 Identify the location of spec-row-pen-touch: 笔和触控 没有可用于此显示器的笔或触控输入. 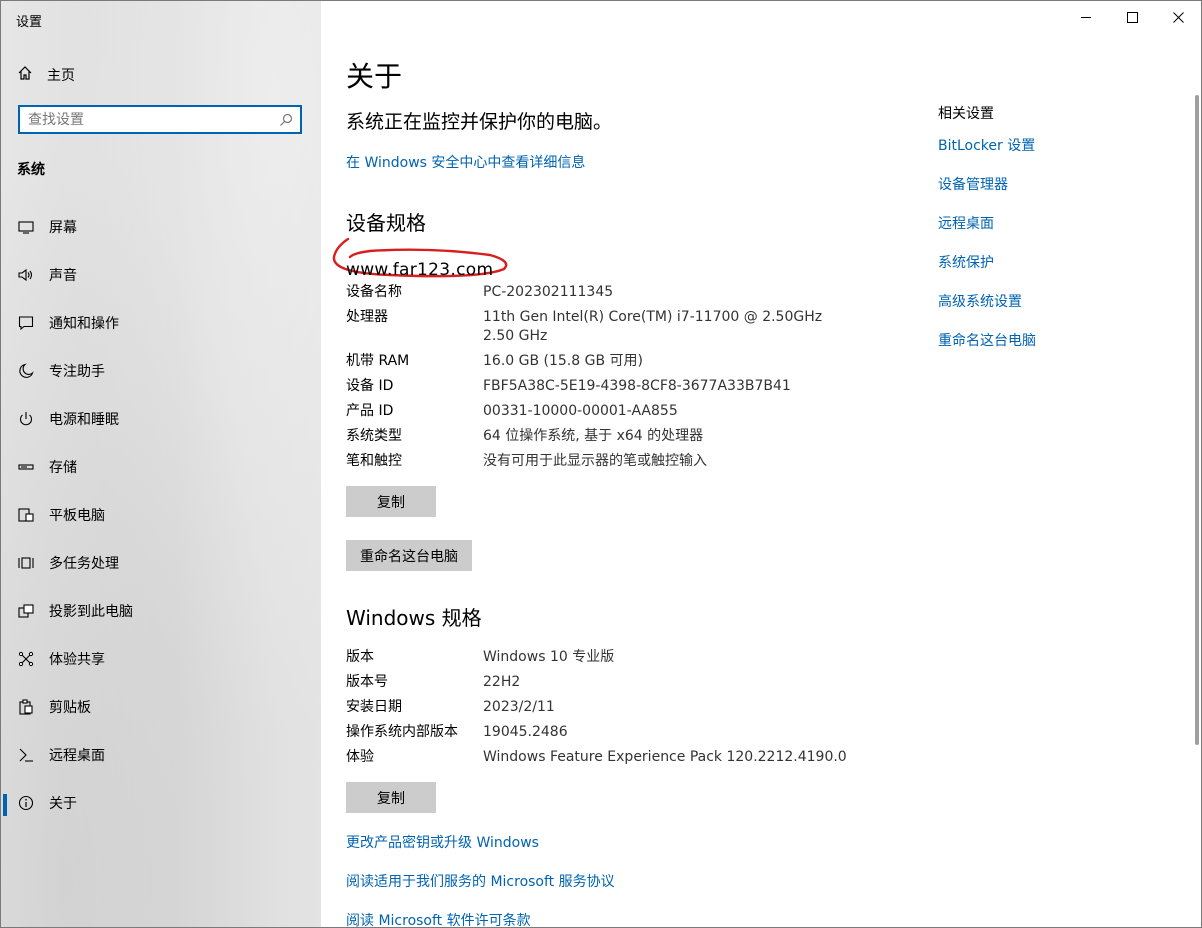
(526, 461).